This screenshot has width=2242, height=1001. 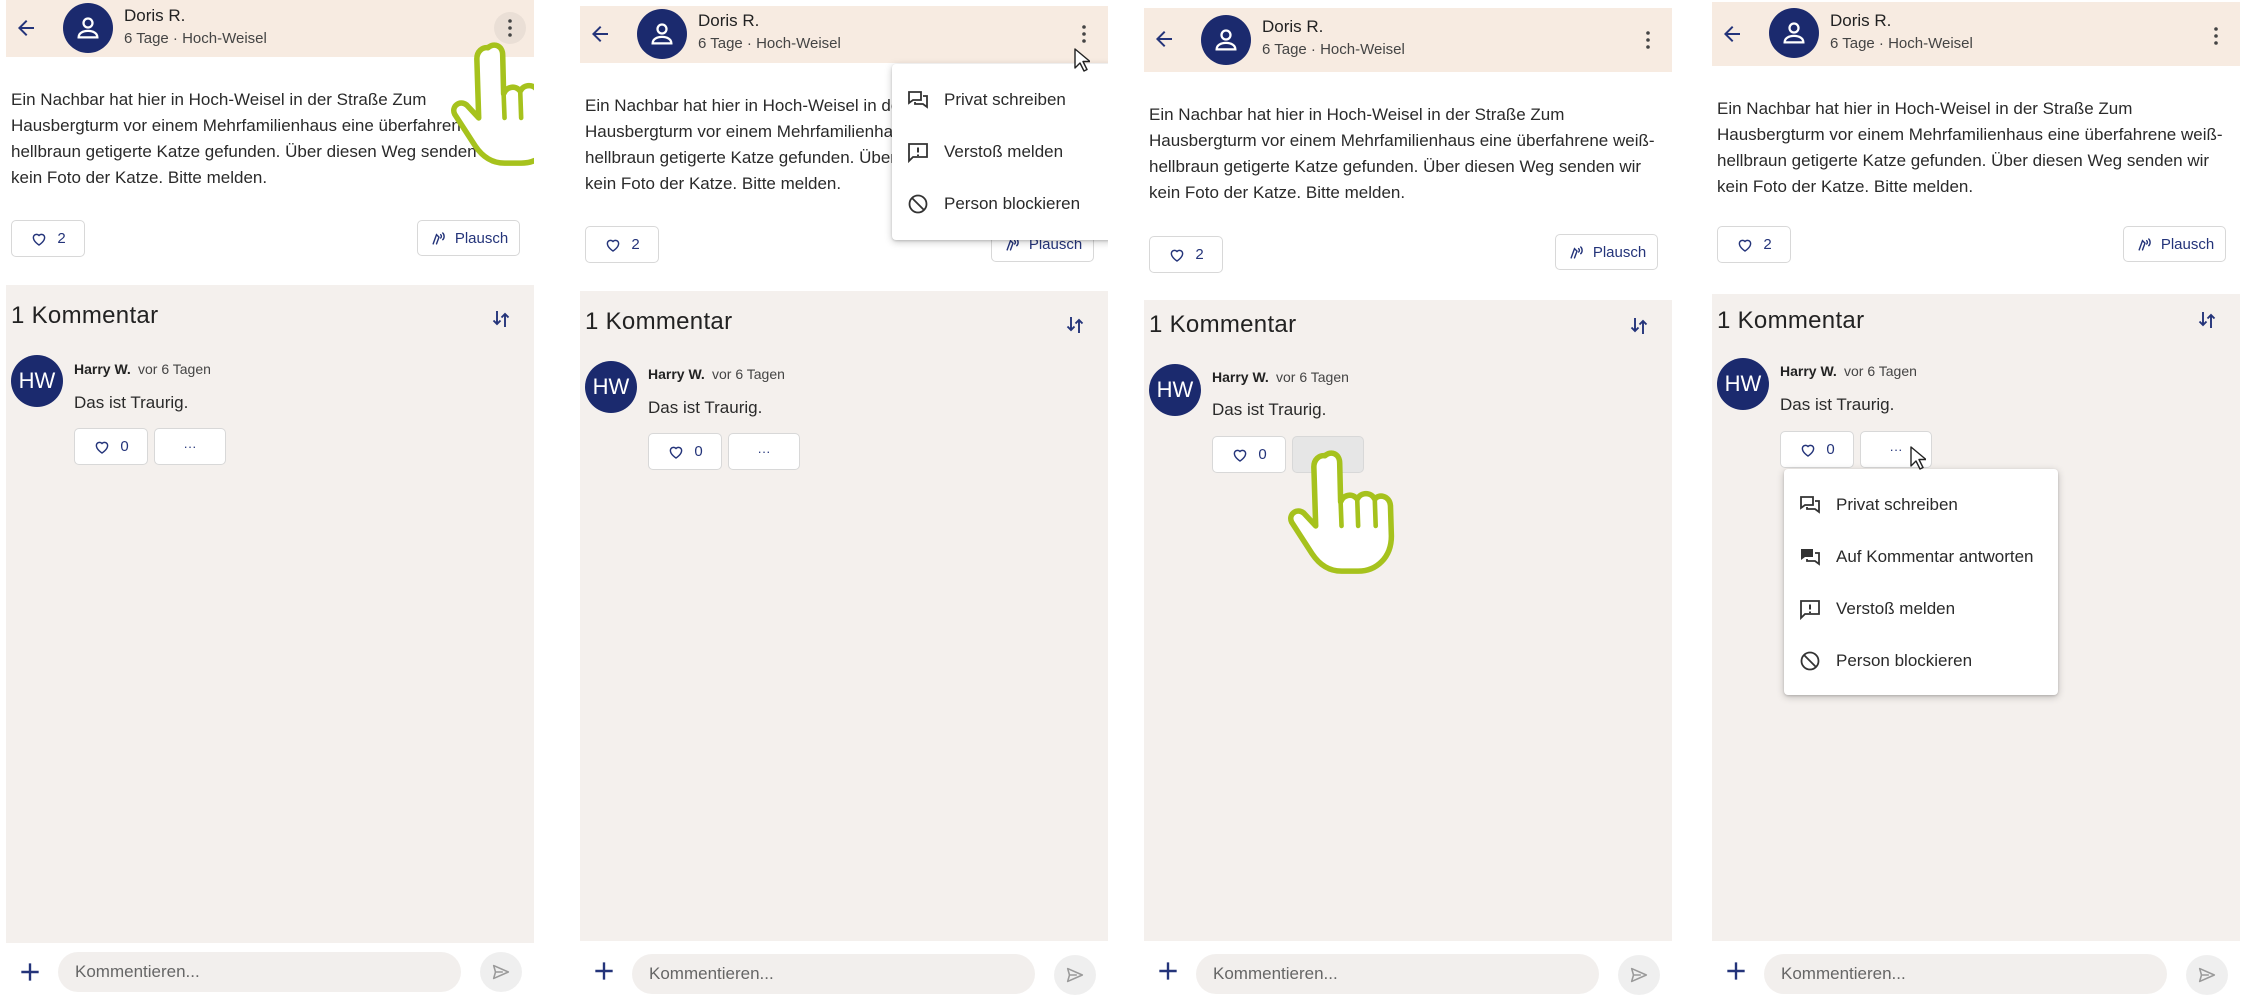 What do you see at coordinates (611, 387) in the screenshot?
I see `commenter-avatar: HW` at bounding box center [611, 387].